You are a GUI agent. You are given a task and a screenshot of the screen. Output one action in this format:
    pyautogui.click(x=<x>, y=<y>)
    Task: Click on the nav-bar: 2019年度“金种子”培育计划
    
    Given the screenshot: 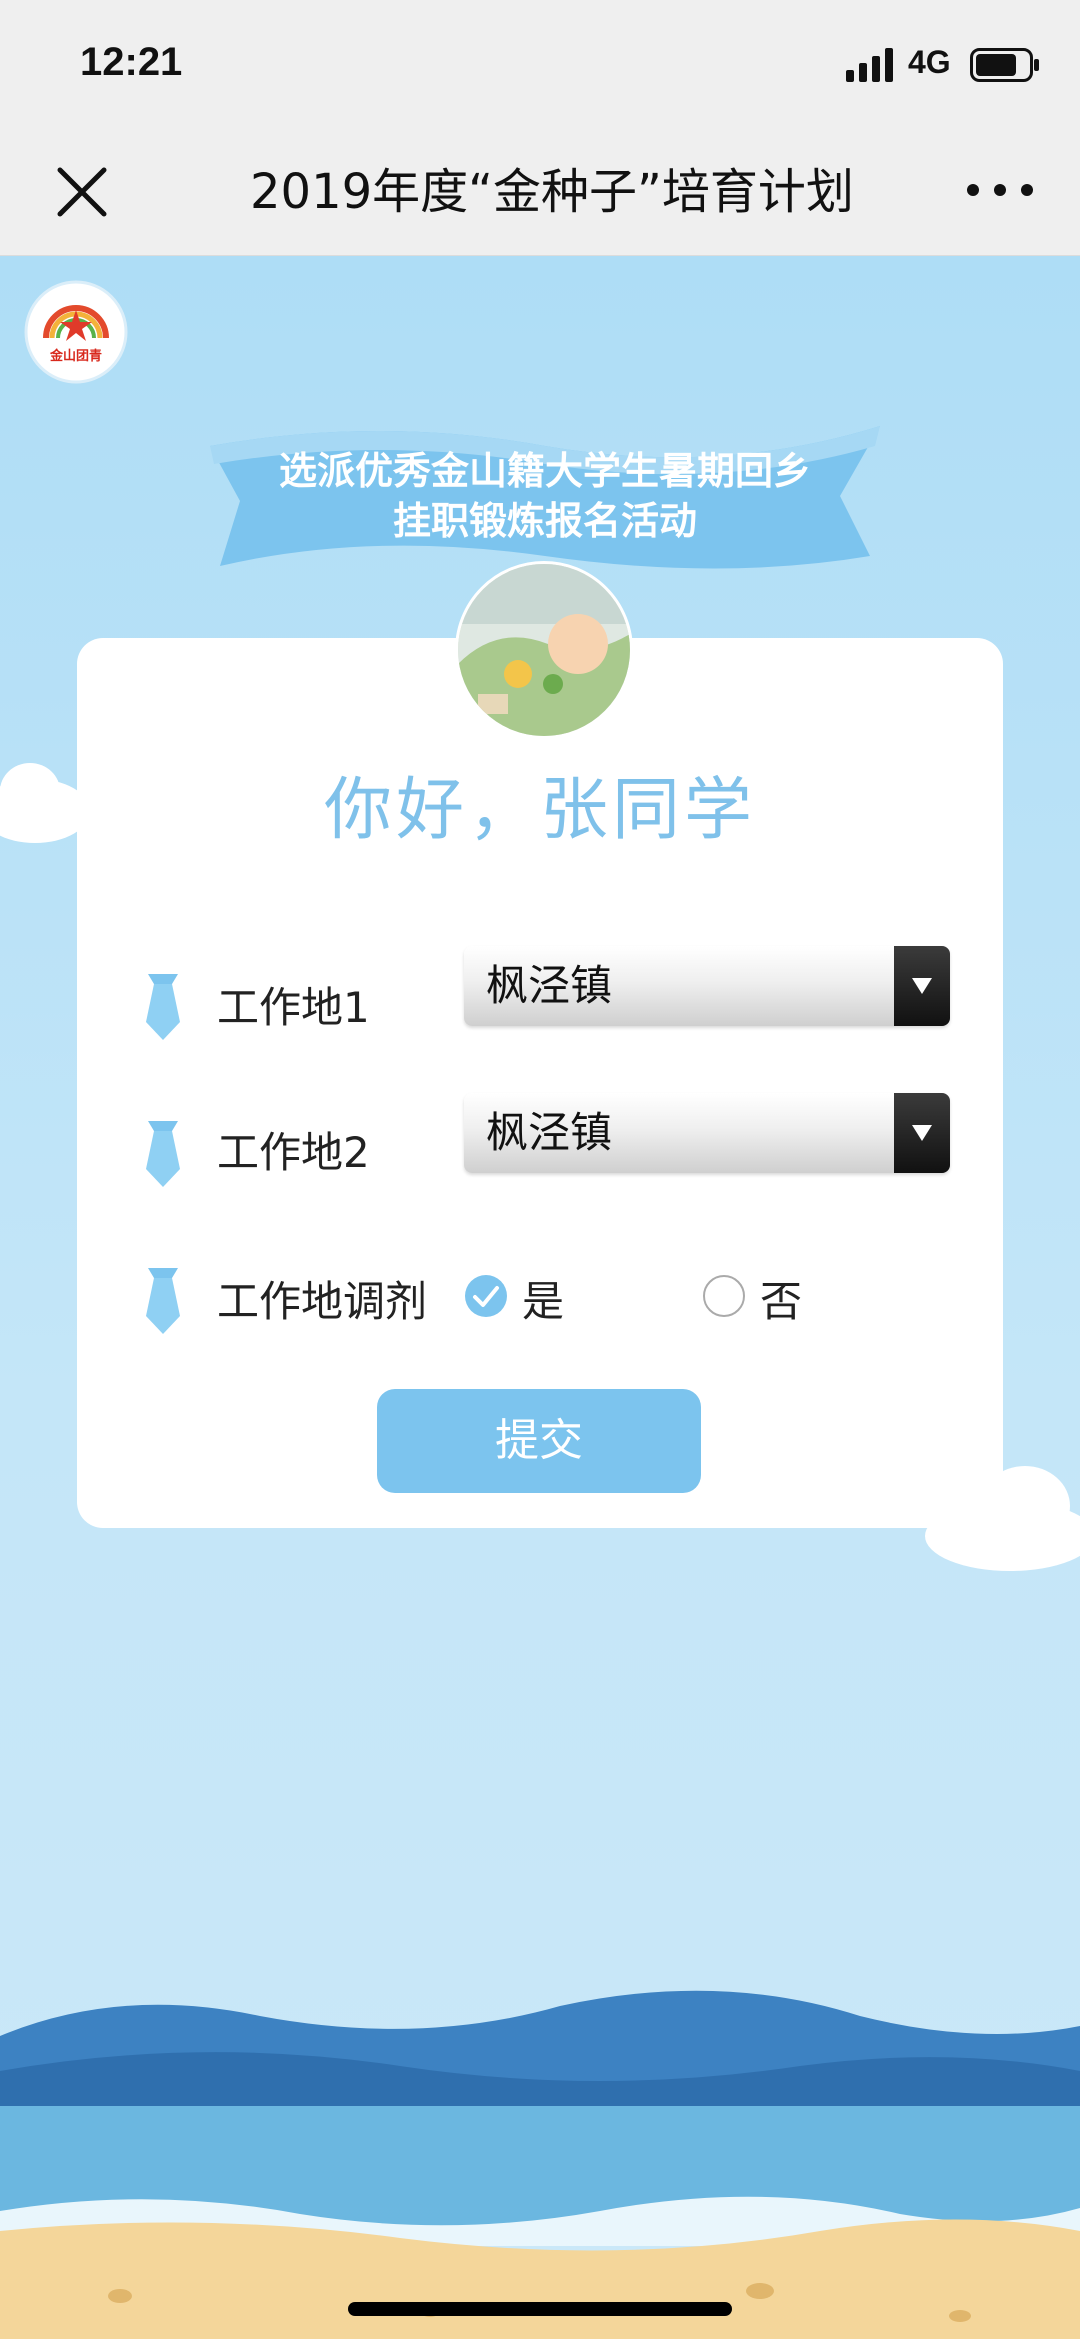 What is the action you would take?
    pyautogui.click(x=540, y=193)
    